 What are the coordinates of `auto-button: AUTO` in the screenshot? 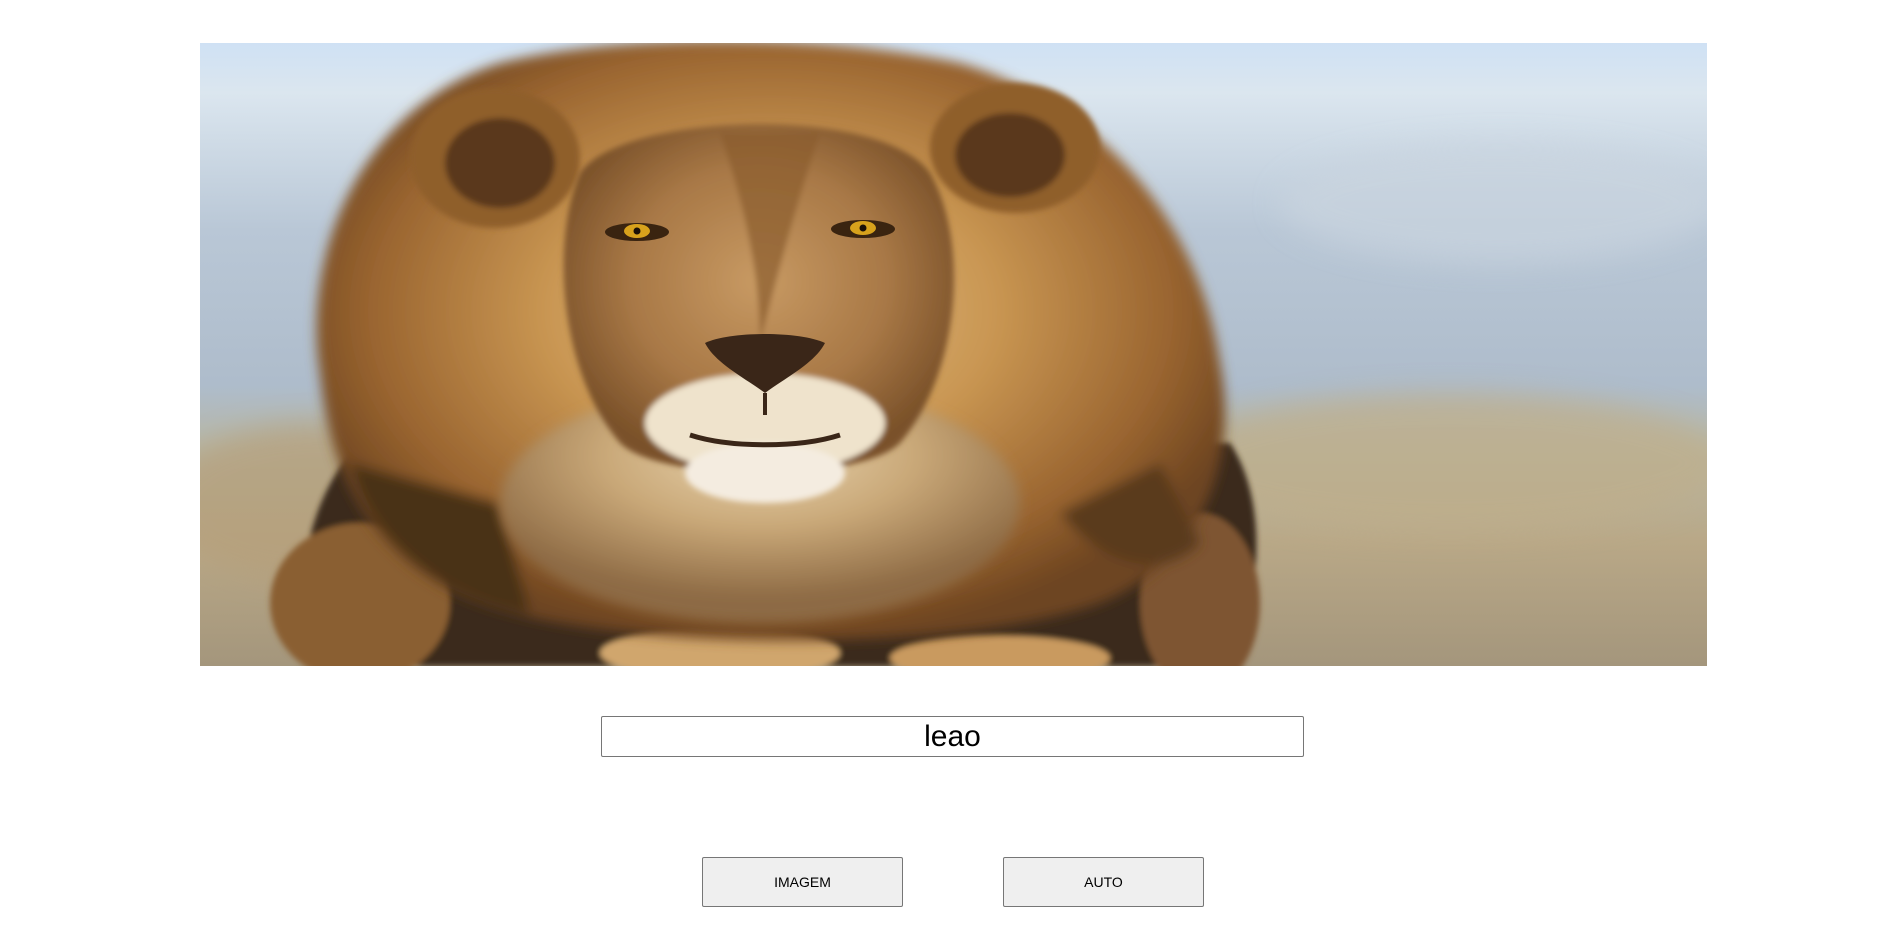 It's located at (1103, 882).